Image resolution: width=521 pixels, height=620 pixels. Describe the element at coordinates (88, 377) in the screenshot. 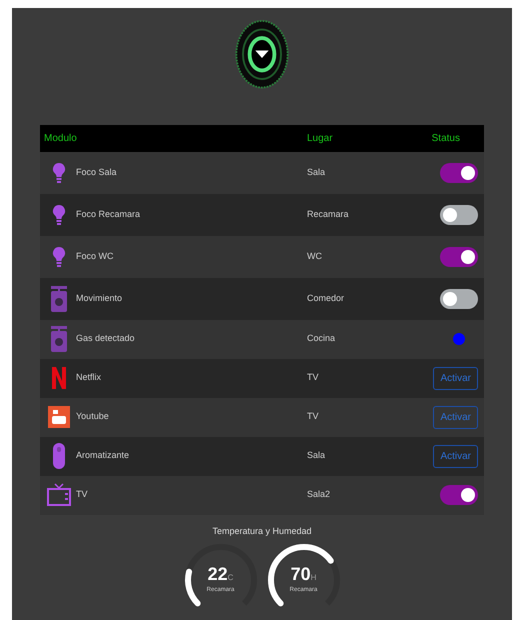

I see `module-name: Netflix` at that location.